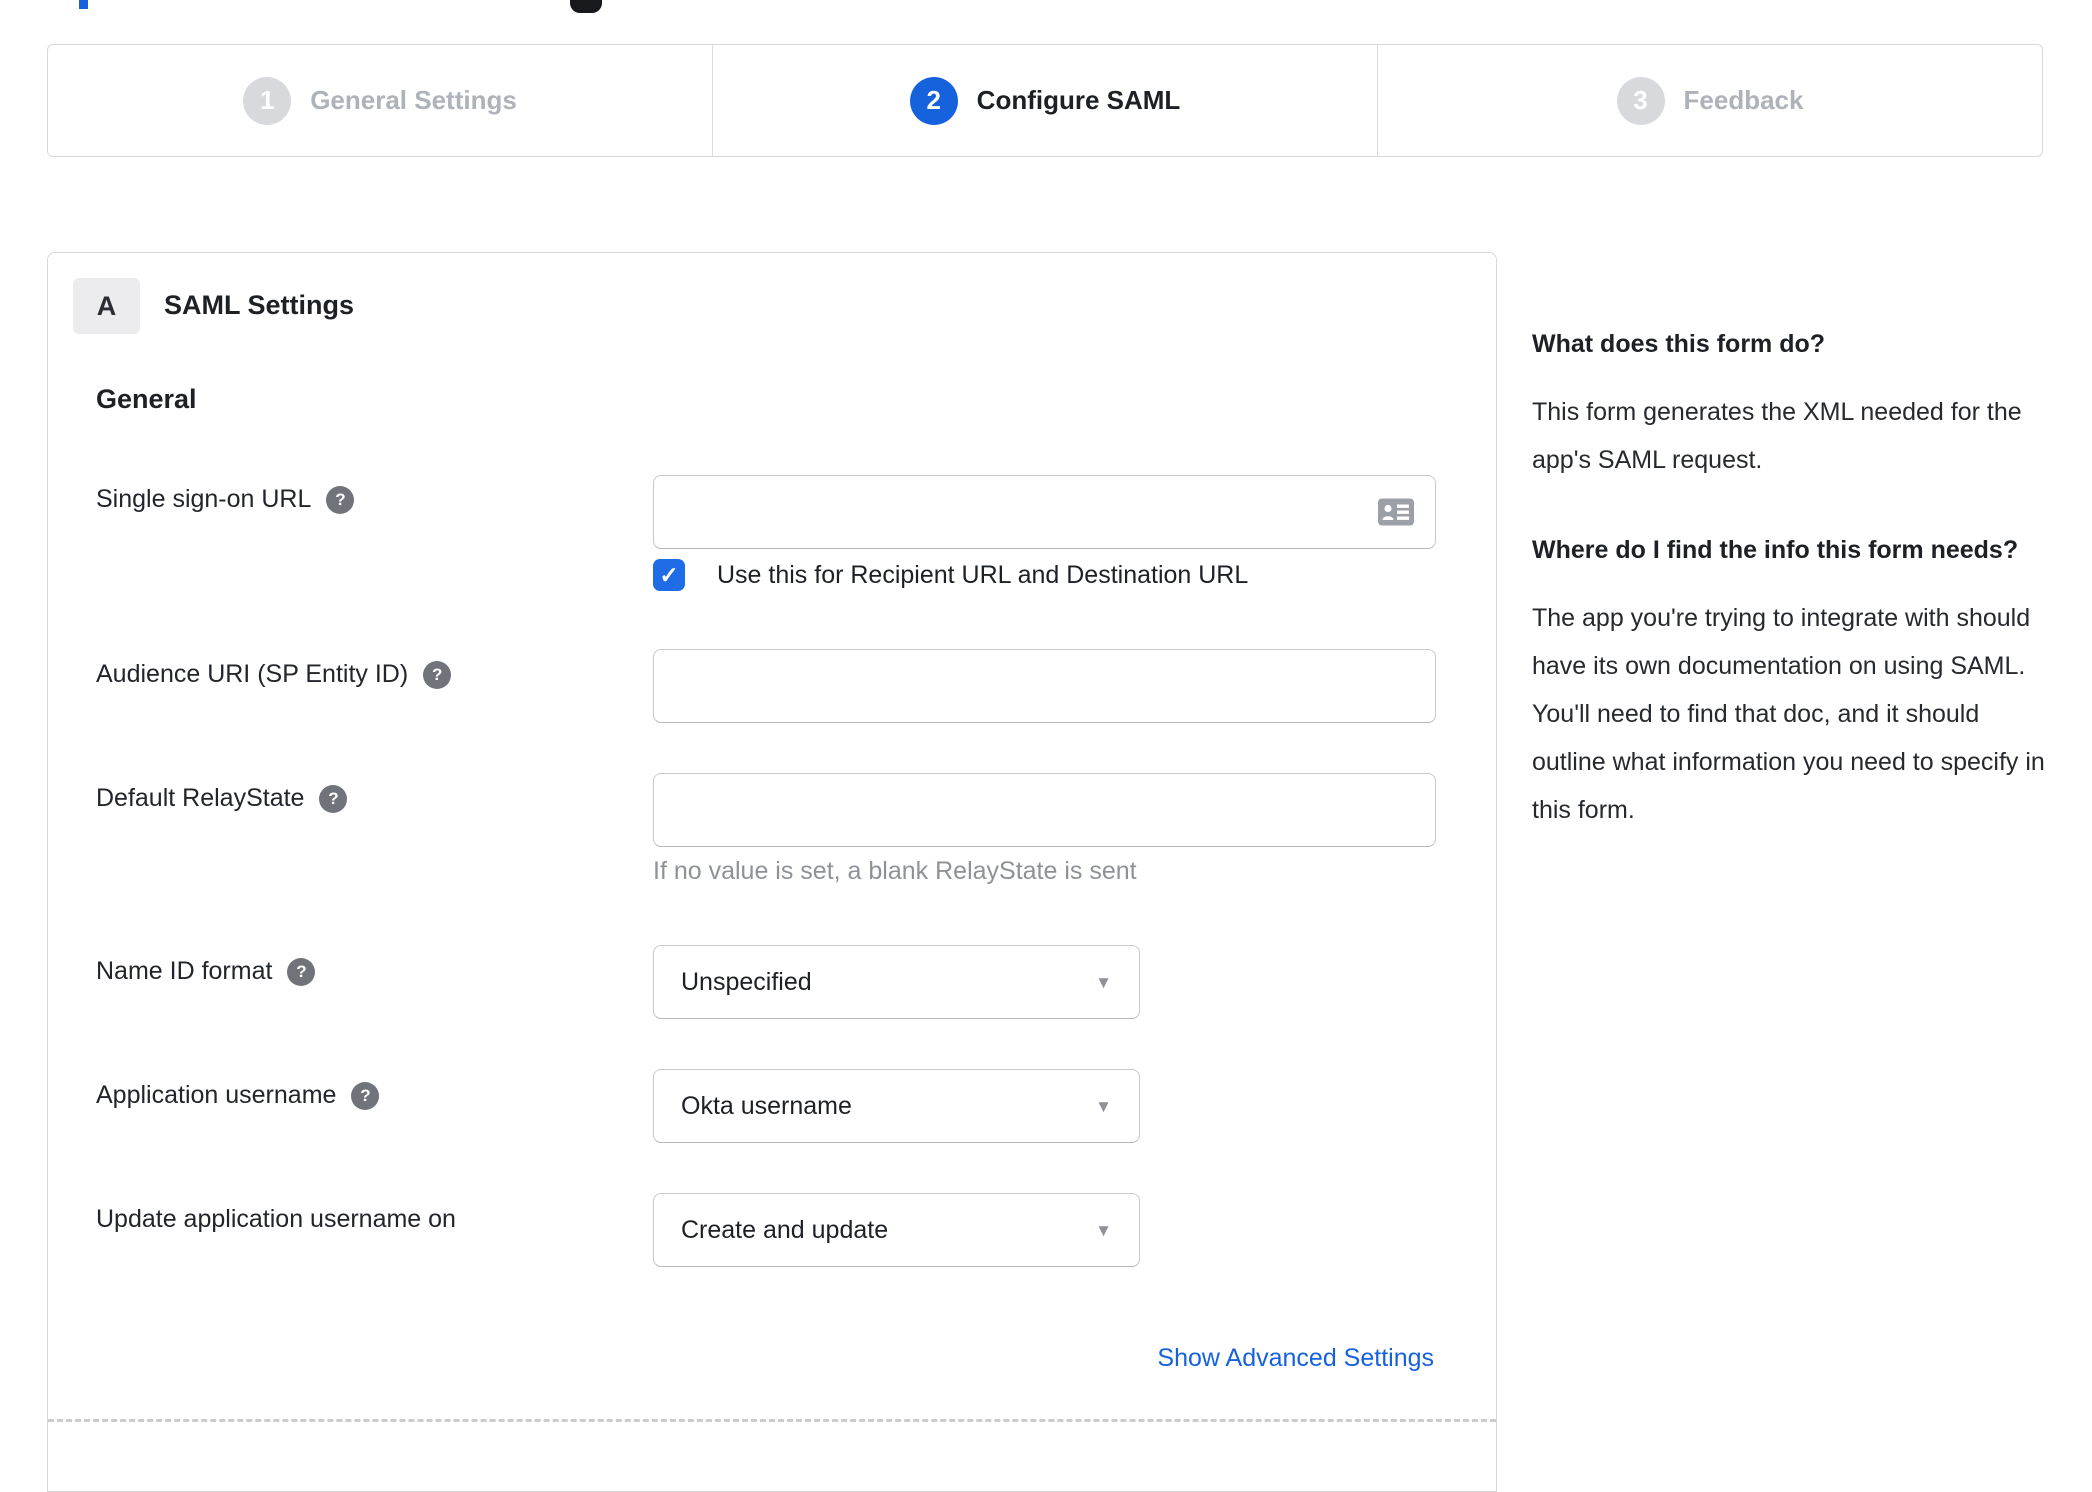 This screenshot has width=2092, height=1492. What do you see at coordinates (413, 100) in the screenshot?
I see `step-1-label: General Settings` at bounding box center [413, 100].